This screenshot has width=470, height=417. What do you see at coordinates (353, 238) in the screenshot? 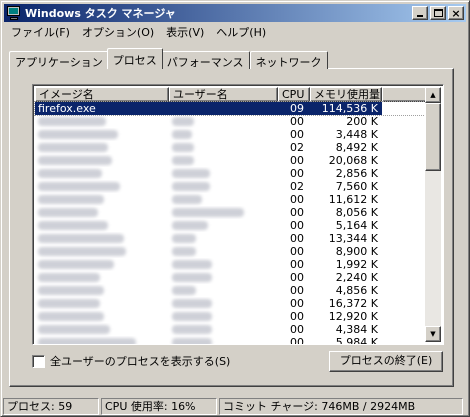
I see `process-memory: 13,344 K` at bounding box center [353, 238].